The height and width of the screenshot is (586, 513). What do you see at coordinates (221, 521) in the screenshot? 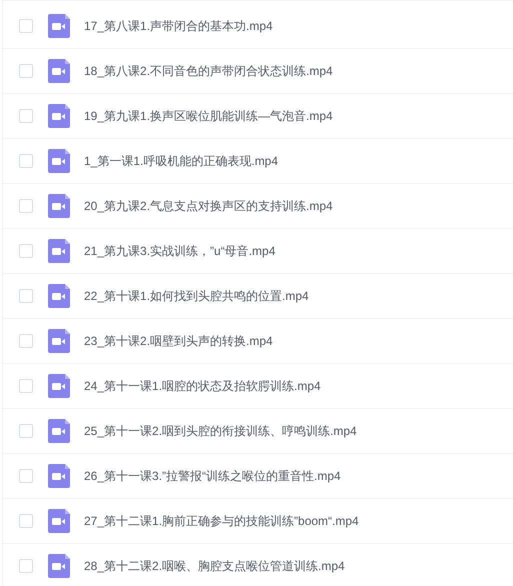
I see `file-name: 27_第十二课1.胸前正确参与的技能训练”boom“.mp4` at bounding box center [221, 521].